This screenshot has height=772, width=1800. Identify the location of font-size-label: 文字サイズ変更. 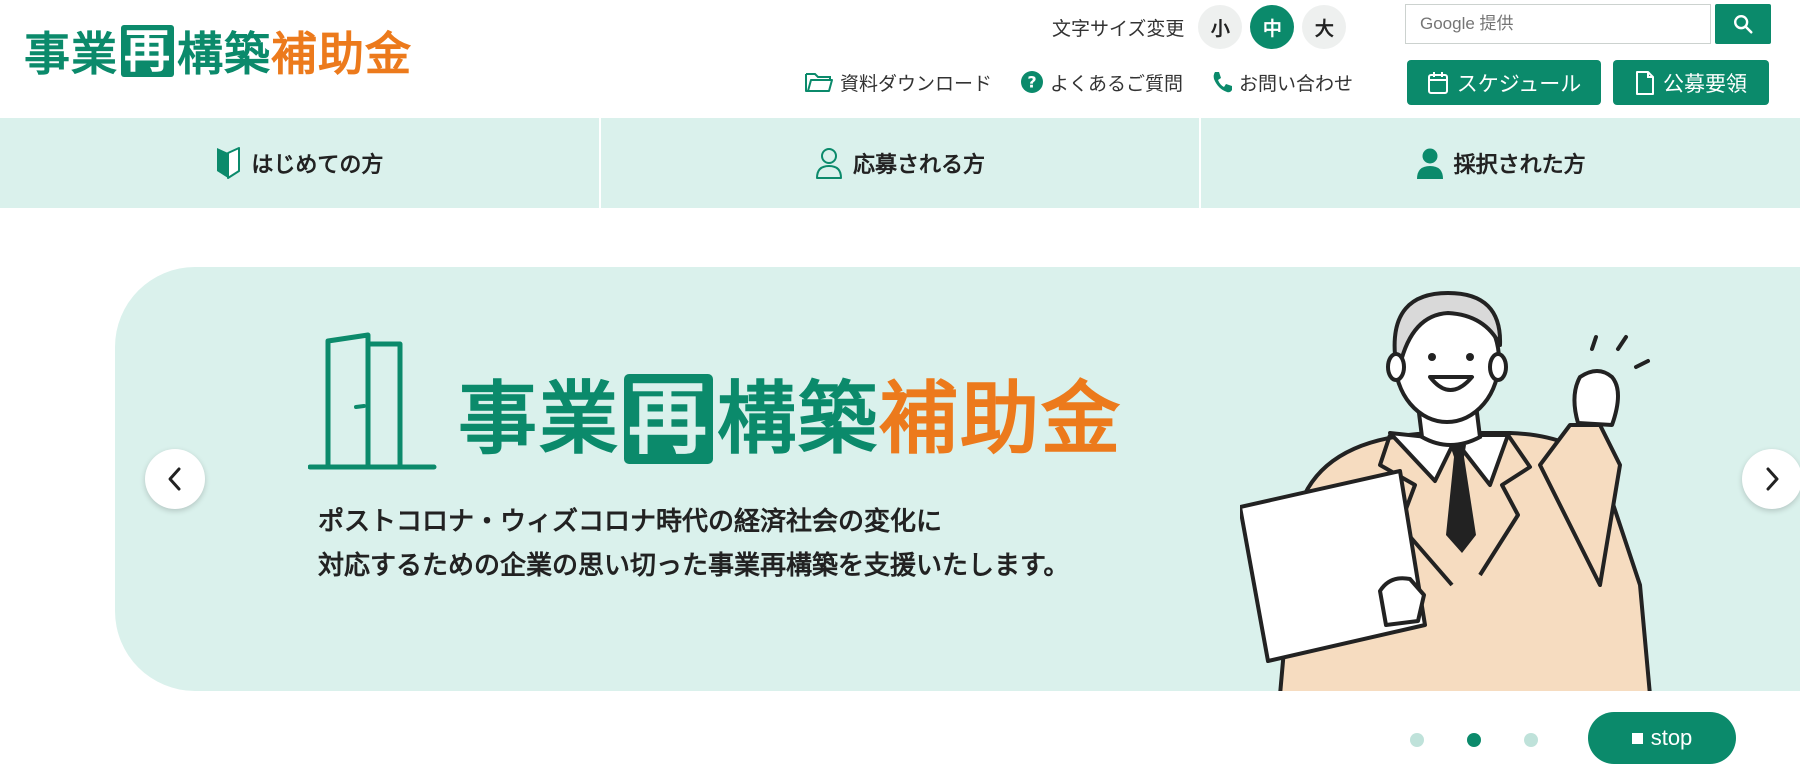
(1118, 28).